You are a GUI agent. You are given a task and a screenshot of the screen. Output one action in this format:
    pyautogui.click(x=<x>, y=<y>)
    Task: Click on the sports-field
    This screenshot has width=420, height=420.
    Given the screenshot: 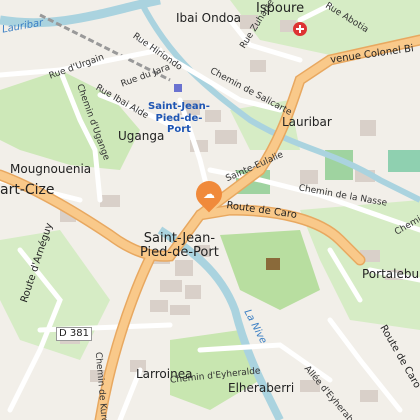 What is the action you would take?
    pyautogui.click(x=404, y=161)
    